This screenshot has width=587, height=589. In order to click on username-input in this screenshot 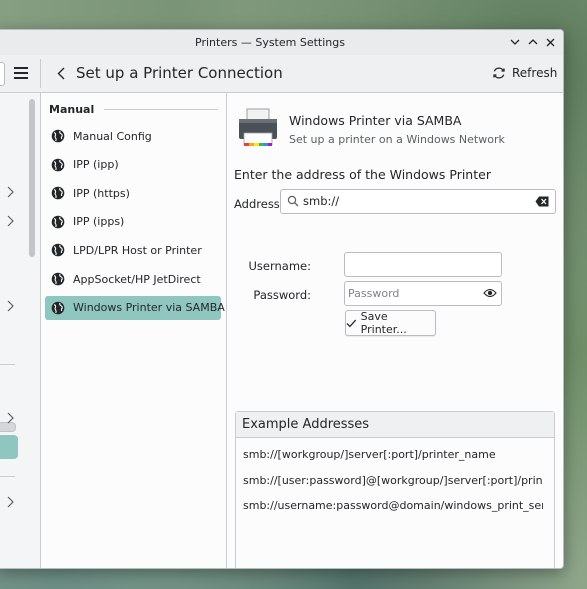, I will do `click(423, 264)`.